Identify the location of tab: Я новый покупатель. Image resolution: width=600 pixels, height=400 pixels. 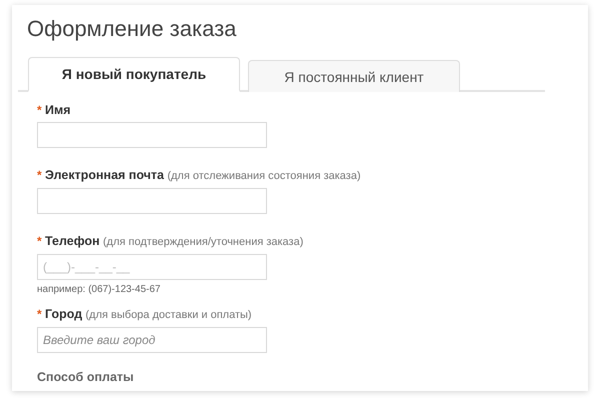
(134, 74).